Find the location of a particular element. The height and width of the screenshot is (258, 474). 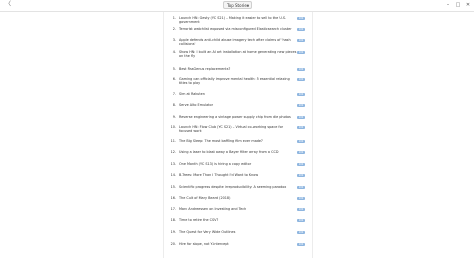

story-rank: 7. is located at coordinates (174, 94).